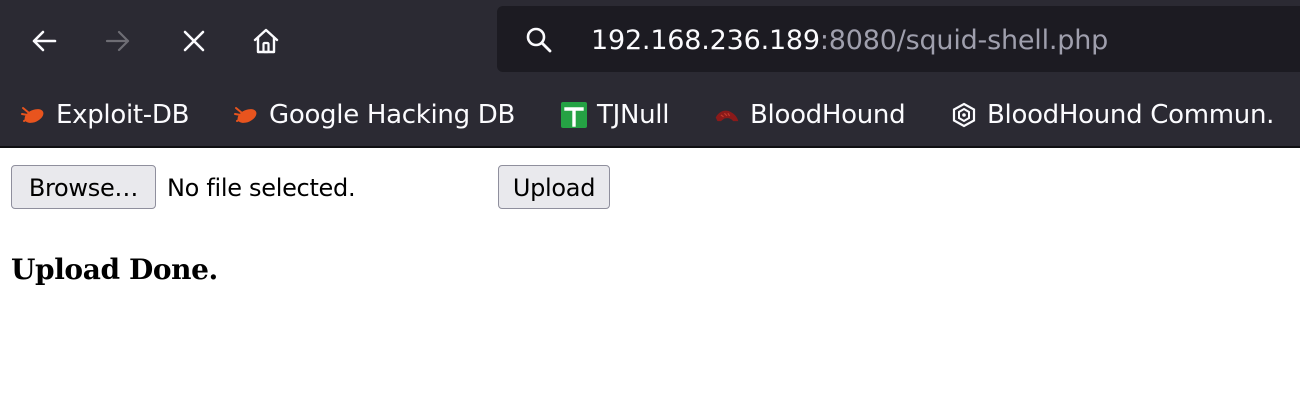 The image size is (1300, 414). I want to click on bookmark-bloodhound-community: BloodHound Commun., so click(1112, 115).